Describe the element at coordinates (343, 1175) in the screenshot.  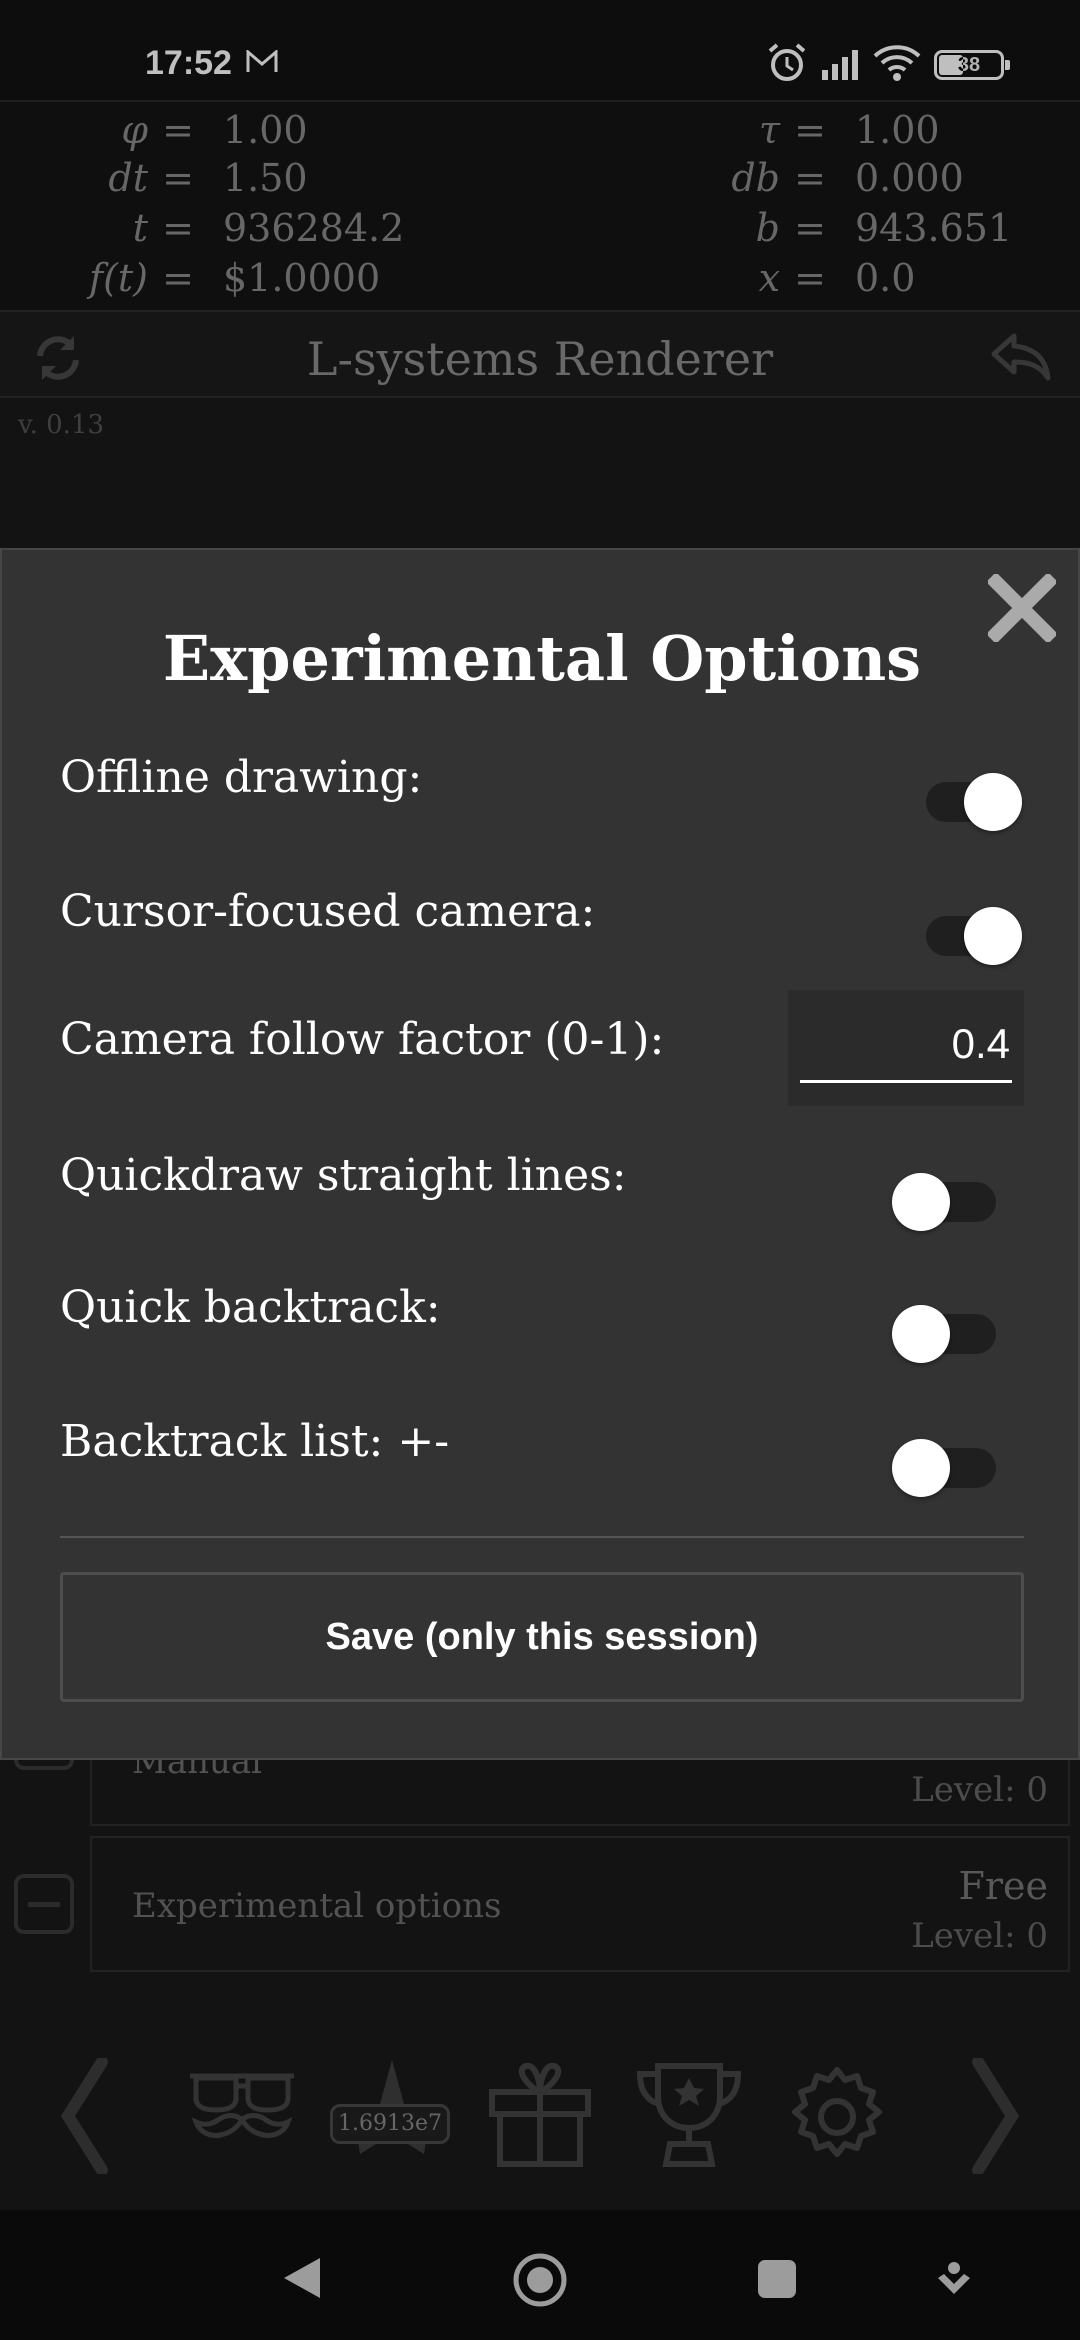
I see `option-label-quickdraw-straight-lines: Quickdraw straight lines:` at that location.